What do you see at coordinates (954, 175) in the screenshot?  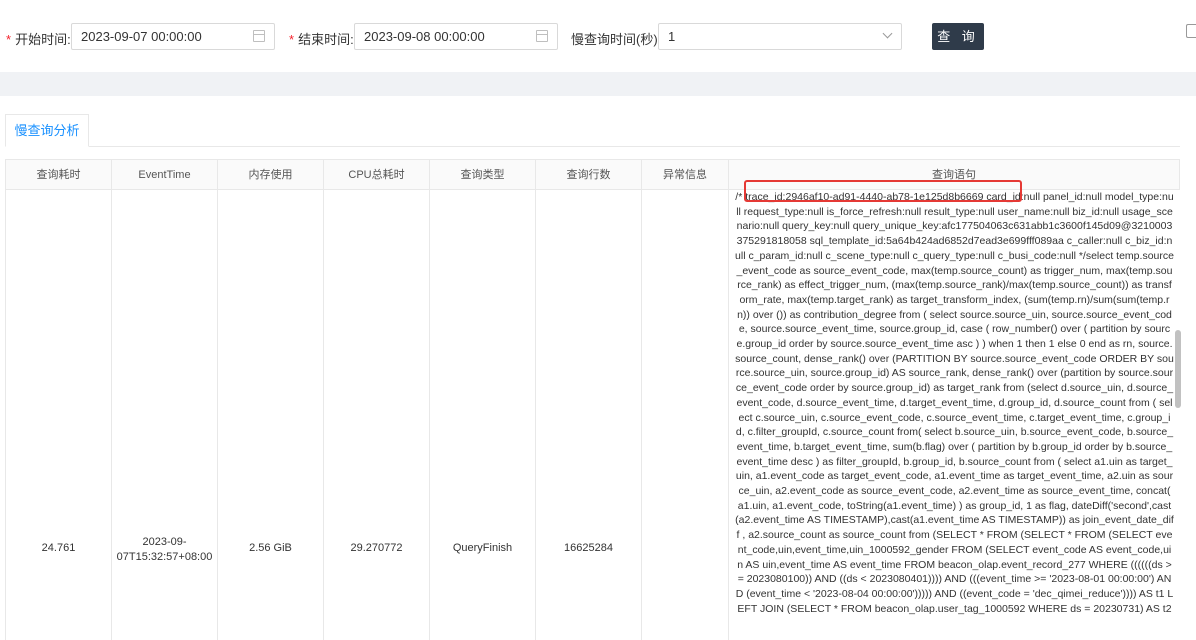 I see `column-header: 查询语句` at bounding box center [954, 175].